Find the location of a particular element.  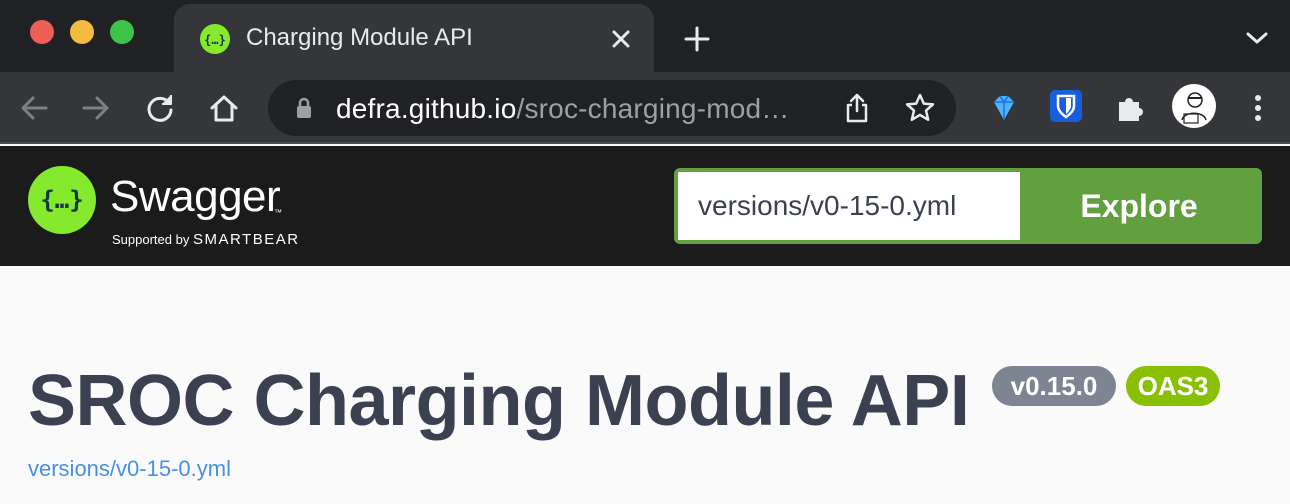

tab-search-icon is located at coordinates (1257, 38).